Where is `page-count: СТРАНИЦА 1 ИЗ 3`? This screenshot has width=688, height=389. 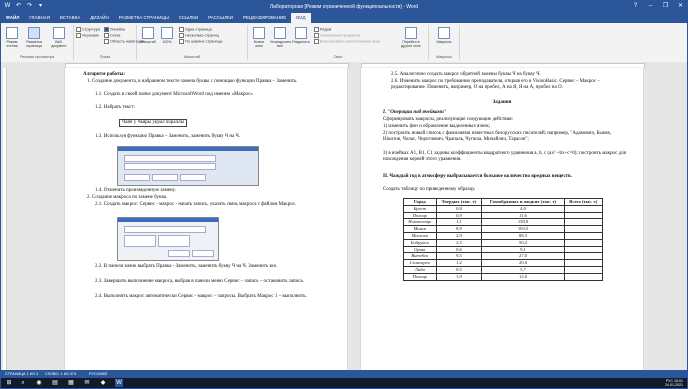 page-count: СТРАНИЦА 1 ИЗ 3 is located at coordinates (21, 374).